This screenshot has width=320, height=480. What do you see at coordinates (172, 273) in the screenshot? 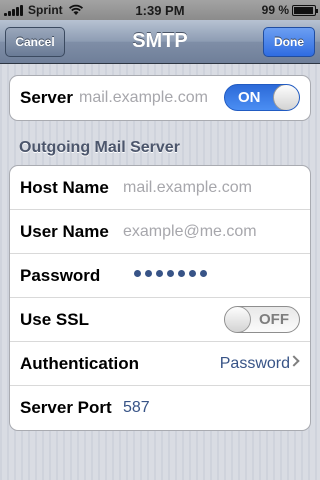
I see `password-field` at bounding box center [172, 273].